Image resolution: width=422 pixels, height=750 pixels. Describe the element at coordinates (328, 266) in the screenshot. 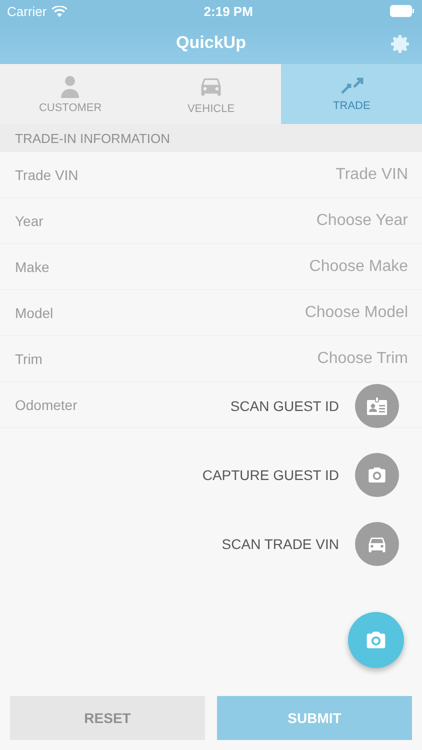

I see `input-field: Choose Make` at that location.